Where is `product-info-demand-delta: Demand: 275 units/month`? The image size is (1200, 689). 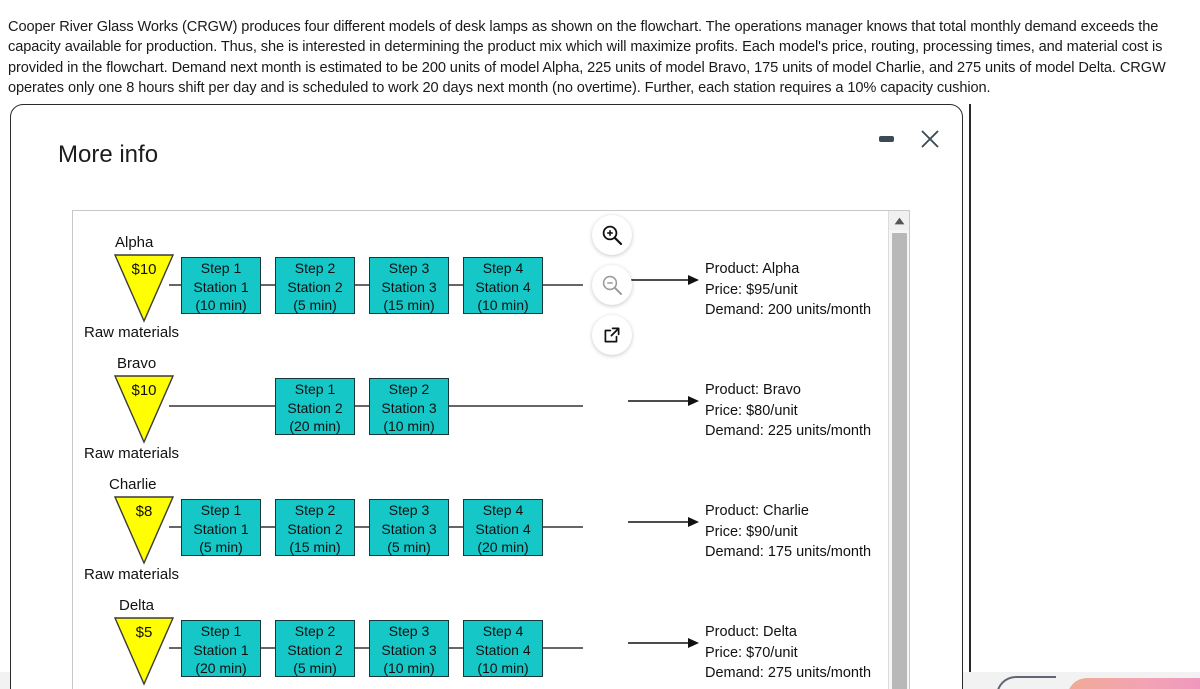 product-info-demand-delta: Demand: 275 units/month is located at coordinates (788, 673).